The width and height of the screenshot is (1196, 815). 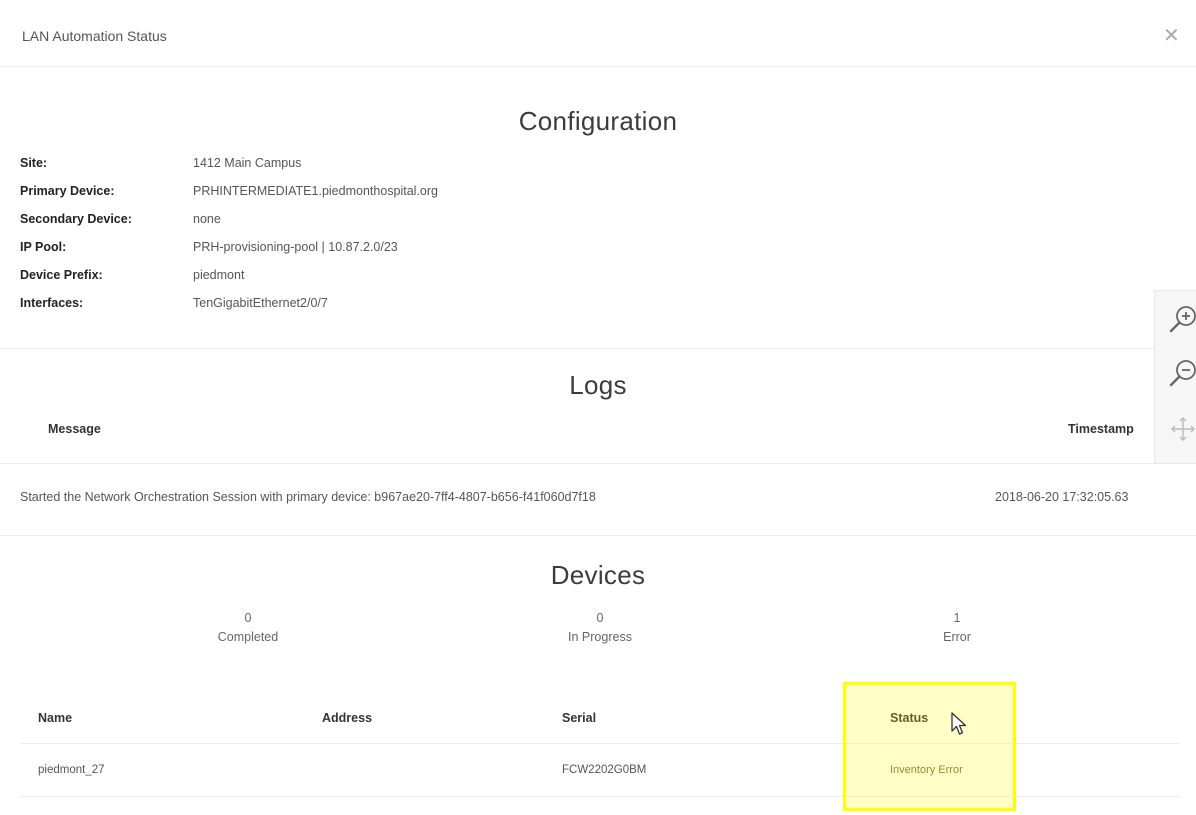 I want to click on stat-label: Completed, so click(x=248, y=637).